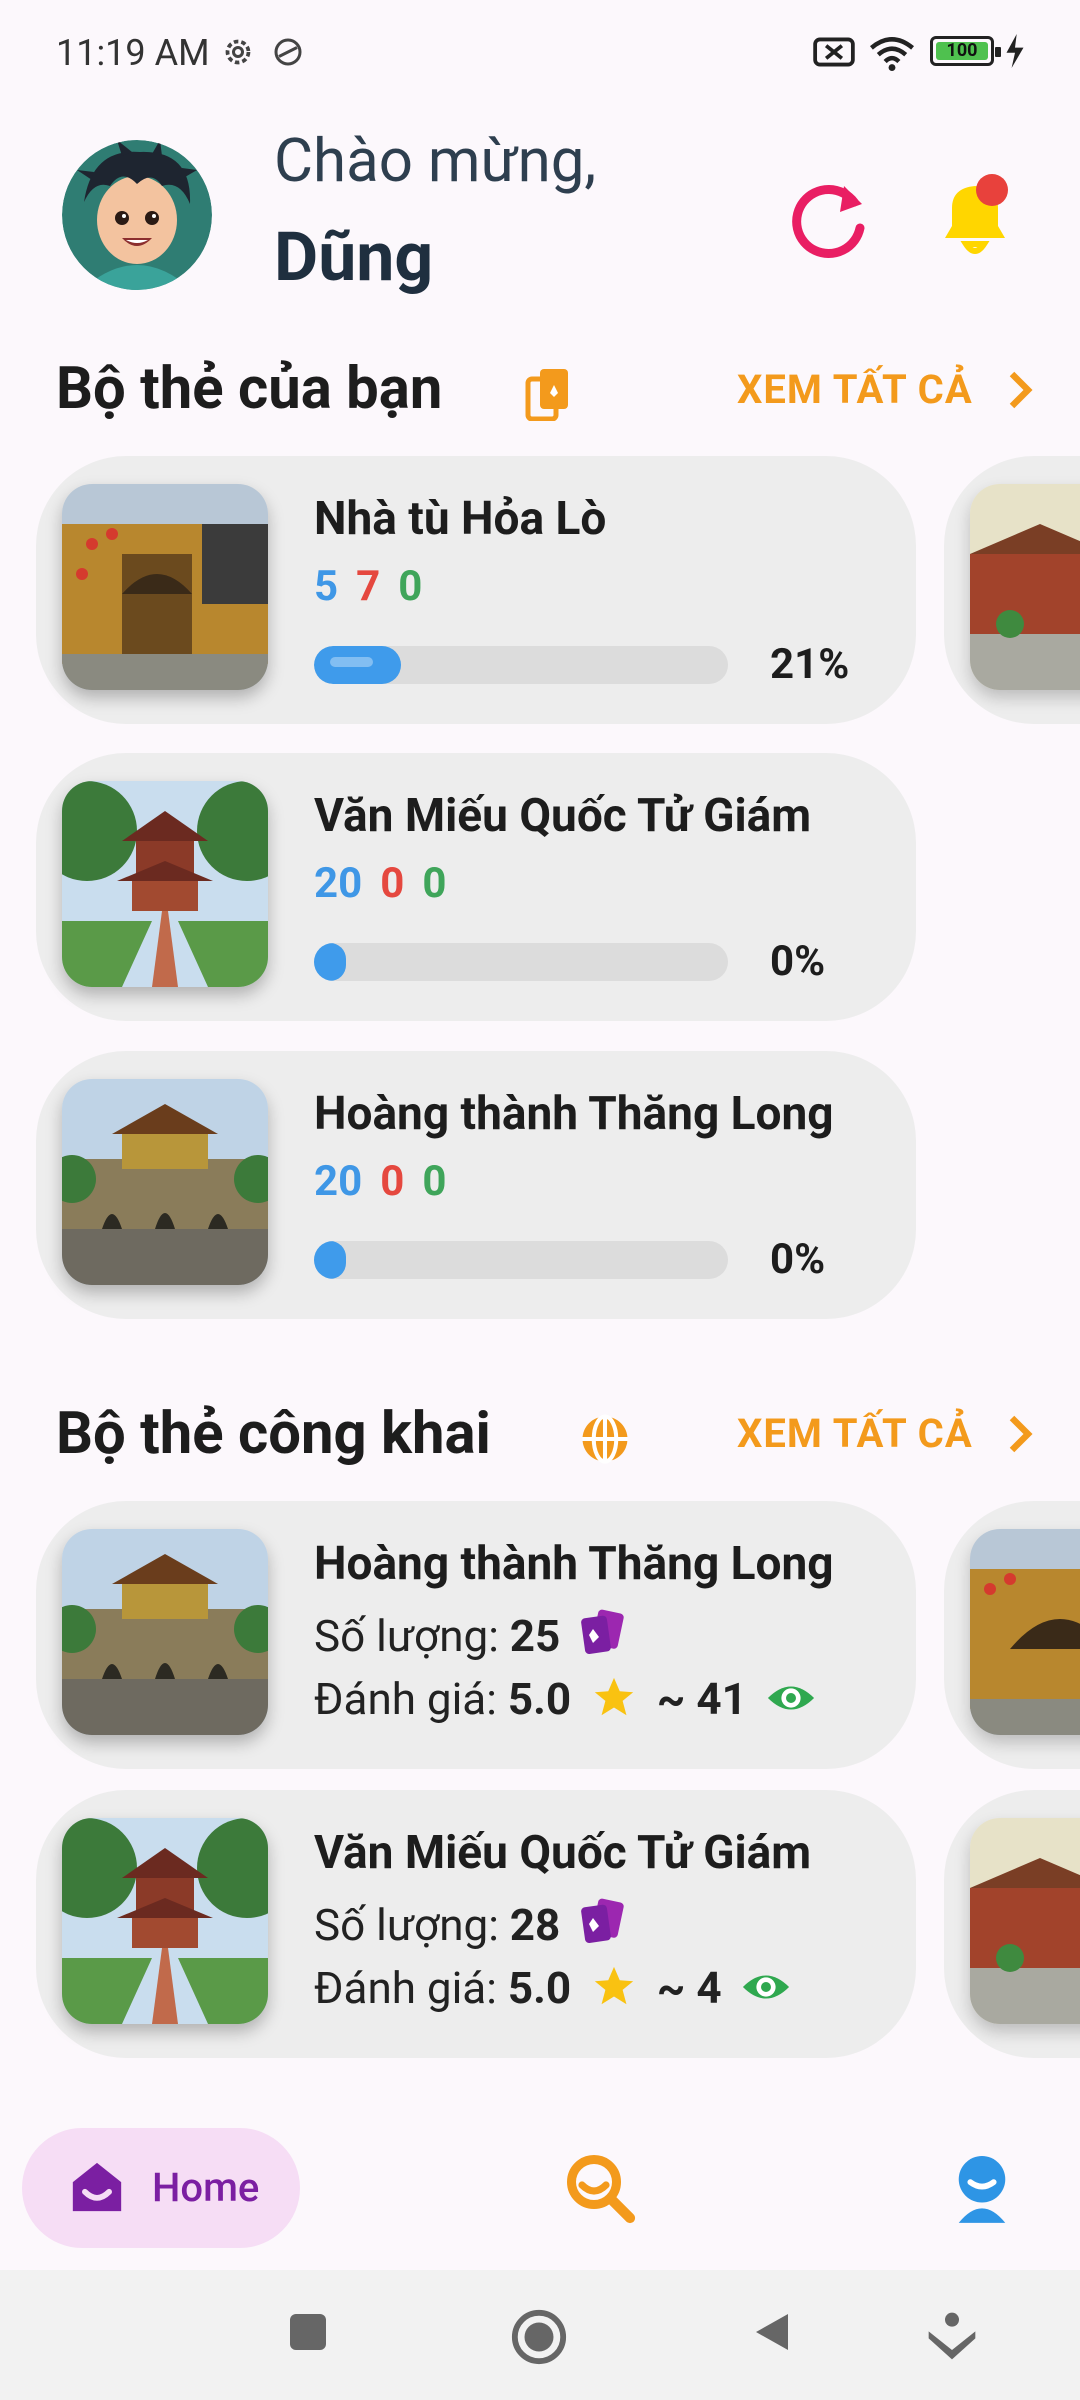  Describe the element at coordinates (540, 55) in the screenshot. I see `status-bar: 11:19 AM 100` at that location.